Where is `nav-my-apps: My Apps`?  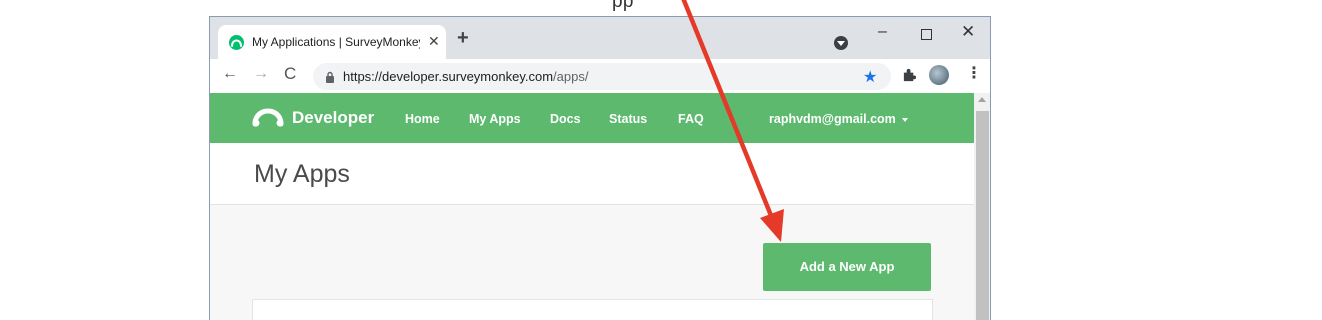 nav-my-apps: My Apps is located at coordinates (495, 119).